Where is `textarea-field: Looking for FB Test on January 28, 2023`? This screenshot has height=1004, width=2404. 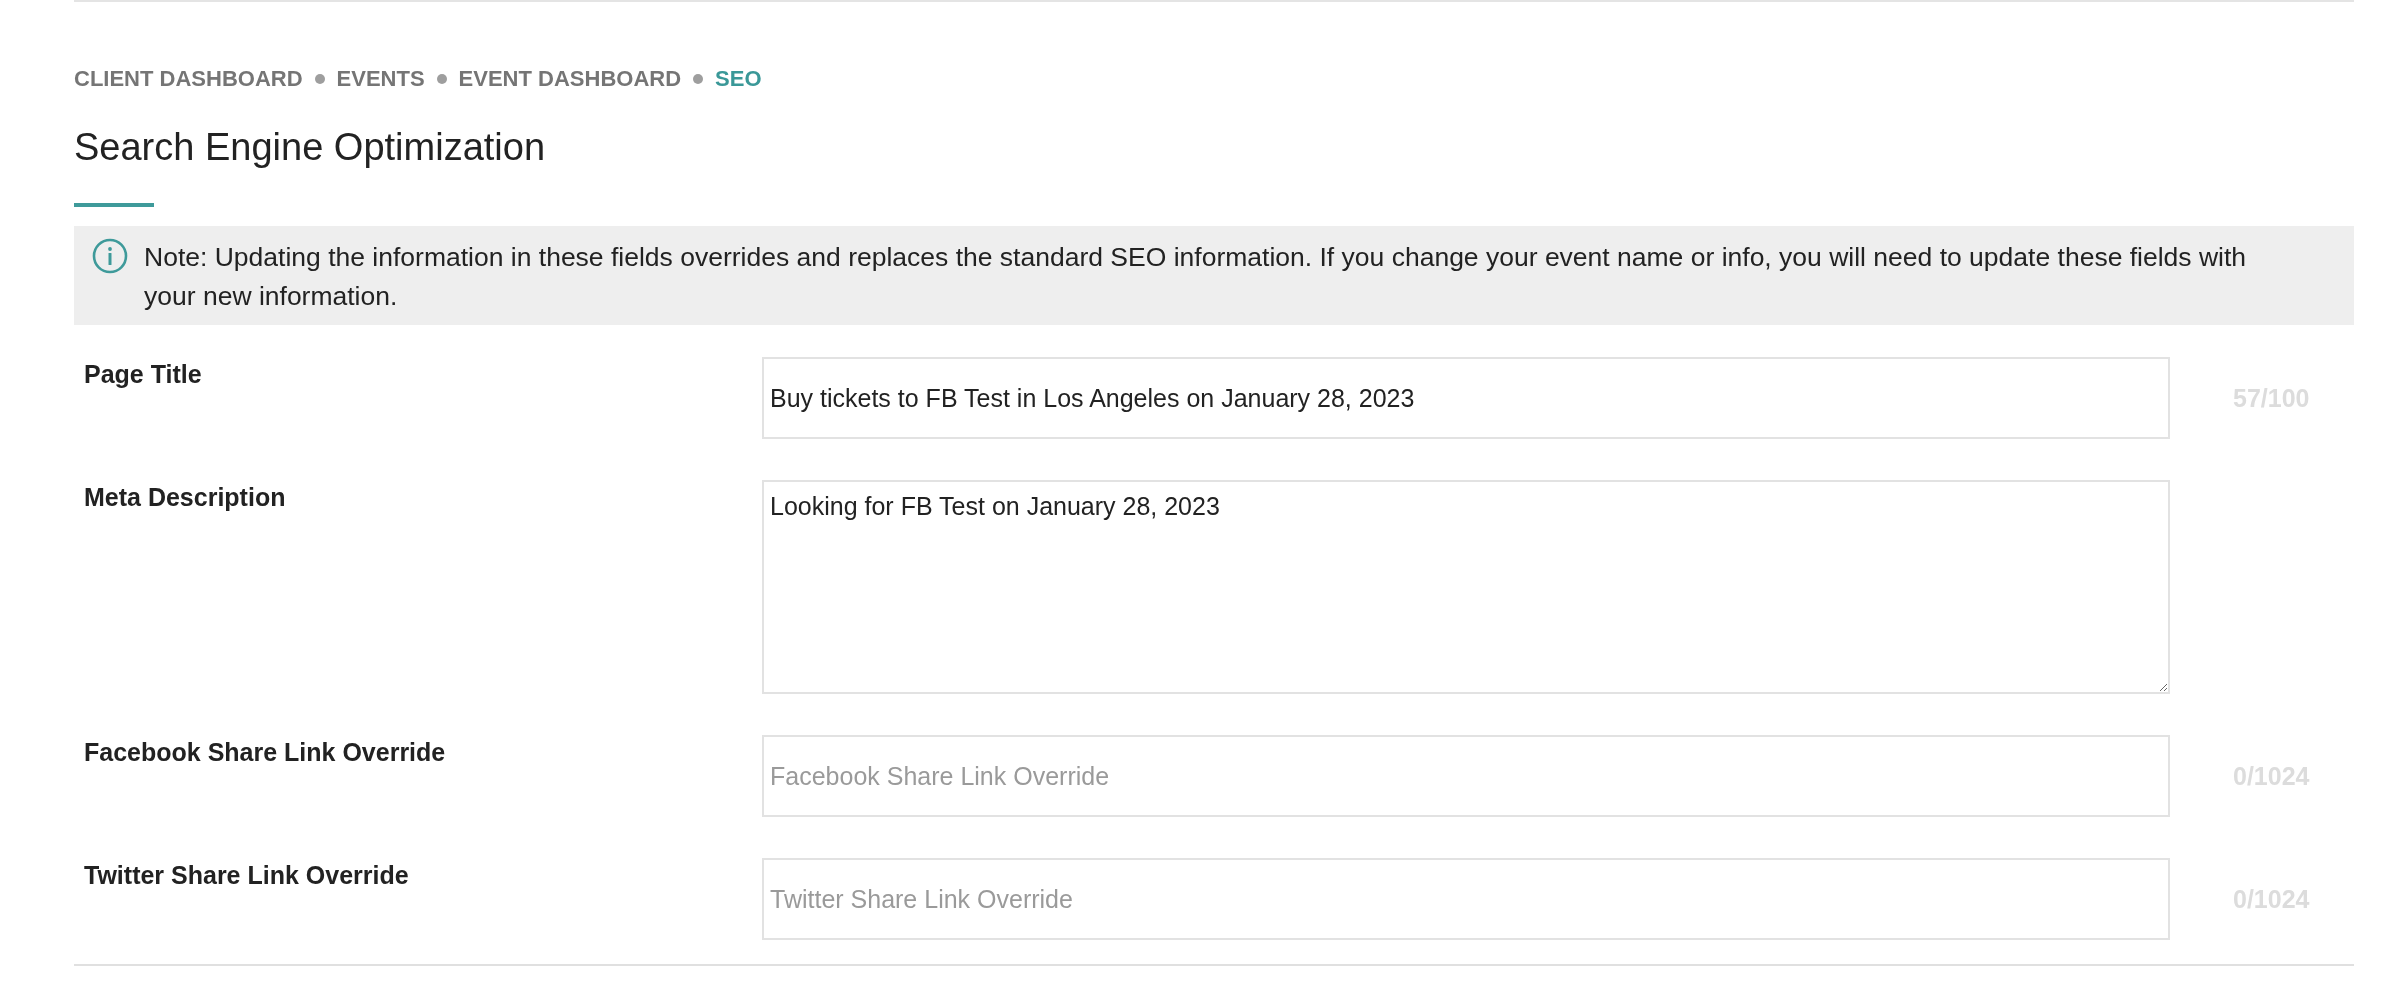
textarea-field: Looking for FB Test on January 28, 2023 is located at coordinates (1466, 587).